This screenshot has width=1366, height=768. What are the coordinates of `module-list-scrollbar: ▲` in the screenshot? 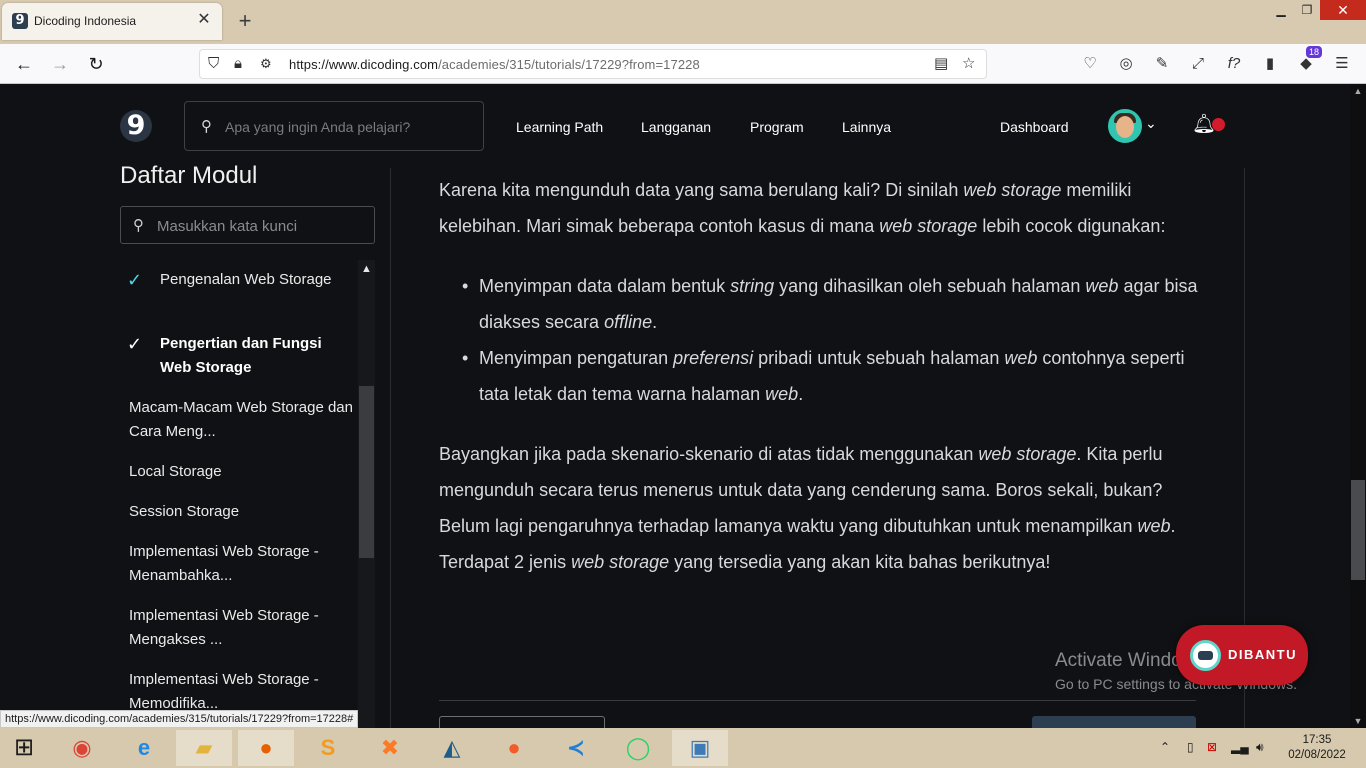 It's located at (366, 494).